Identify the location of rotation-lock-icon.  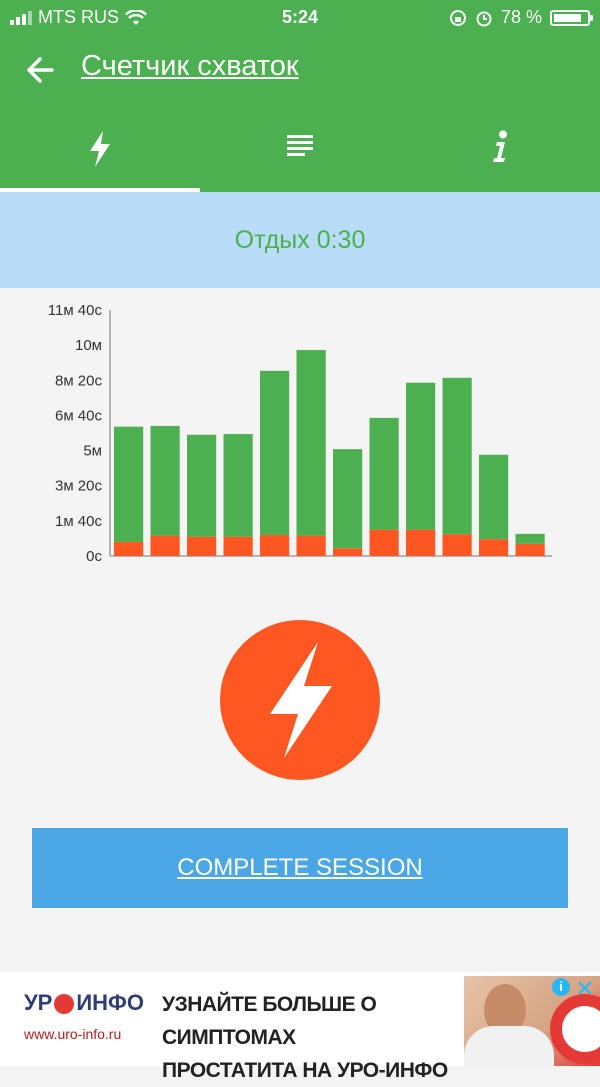
(457, 17).